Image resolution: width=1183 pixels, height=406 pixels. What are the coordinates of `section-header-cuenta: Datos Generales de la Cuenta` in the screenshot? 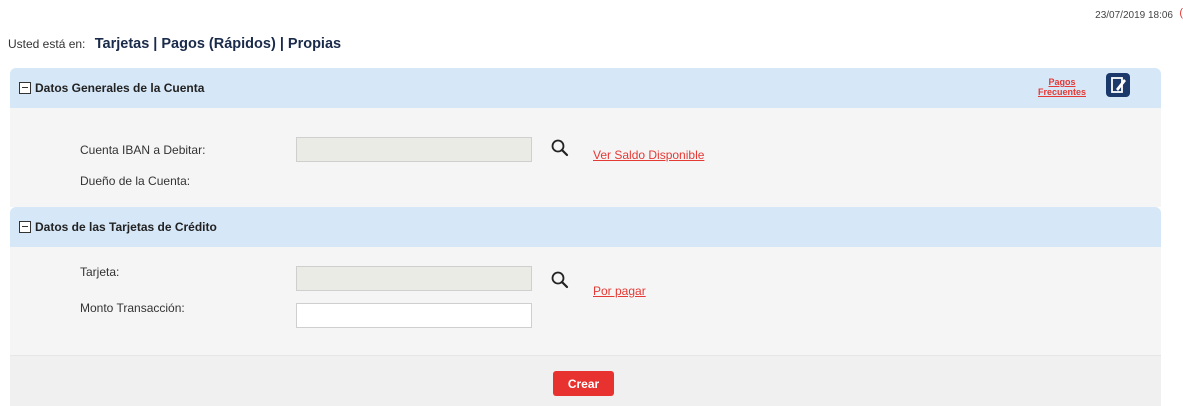 It's located at (585, 88).